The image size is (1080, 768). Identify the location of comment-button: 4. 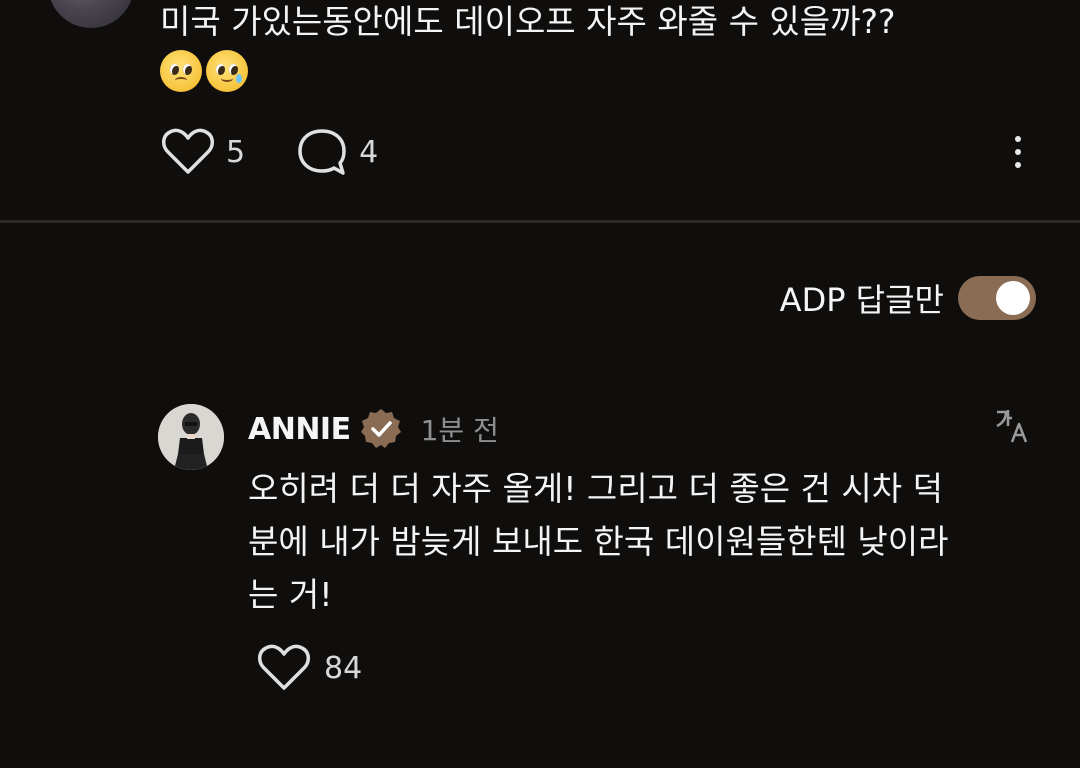
(336, 152).